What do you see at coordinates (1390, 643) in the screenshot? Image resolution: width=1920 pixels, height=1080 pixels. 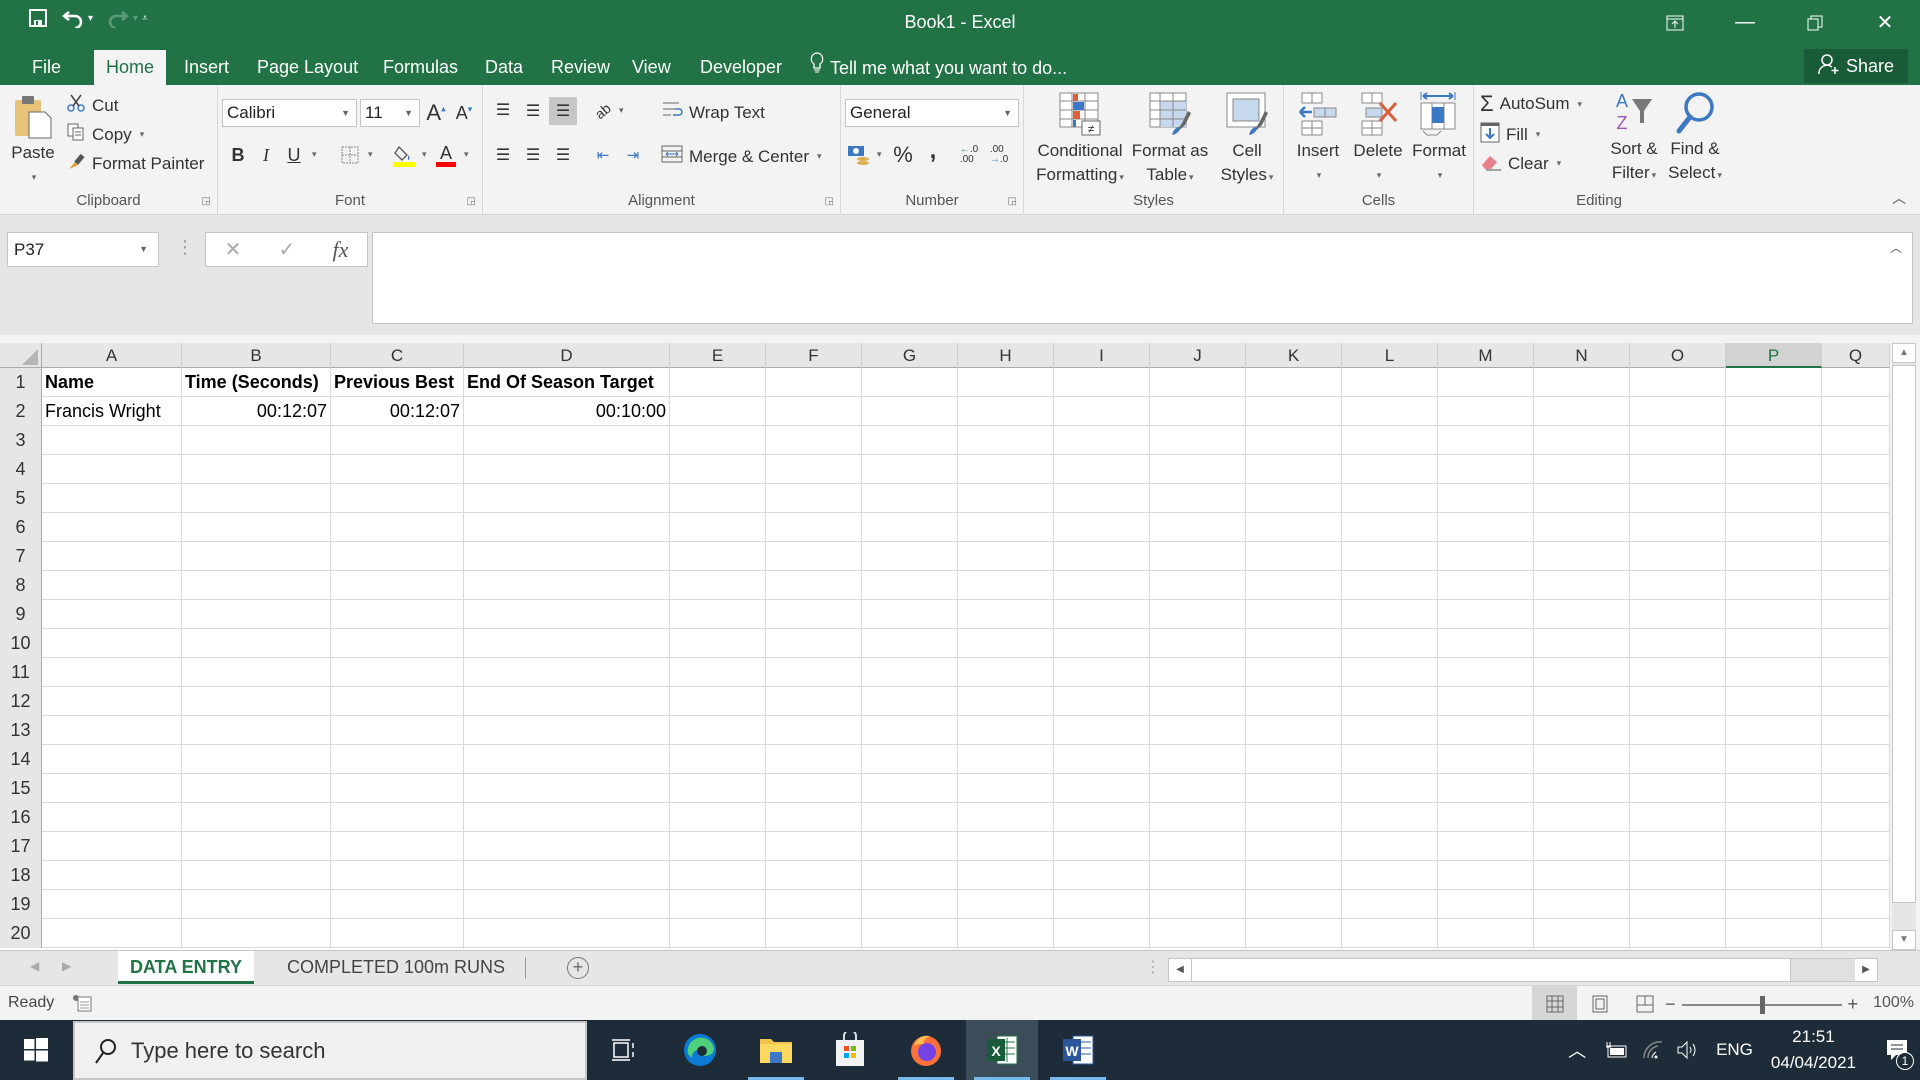 I see `cell-l10` at bounding box center [1390, 643].